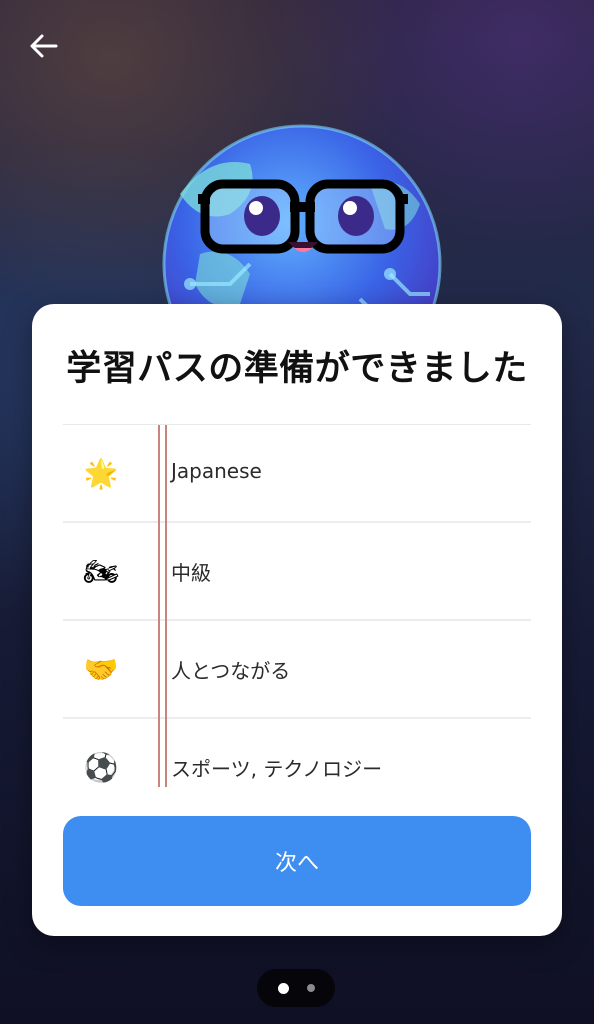 This screenshot has height=1024, width=594. I want to click on next-button: 次へ, so click(297, 861).